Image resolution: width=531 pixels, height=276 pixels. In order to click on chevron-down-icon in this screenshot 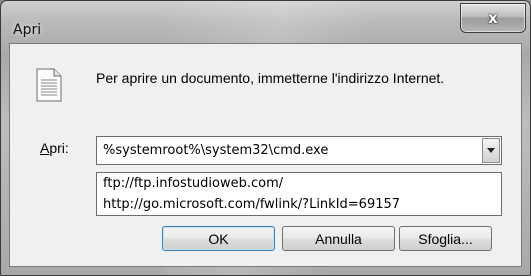, I will do `click(491, 150)`.